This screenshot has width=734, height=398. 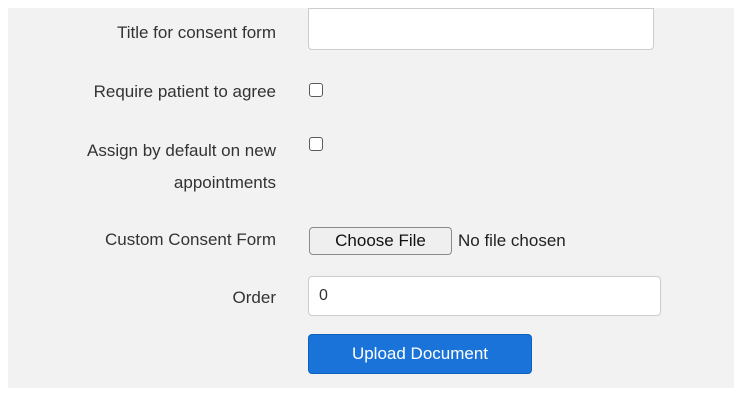 I want to click on choose-file-button: Choose File, so click(x=380, y=241).